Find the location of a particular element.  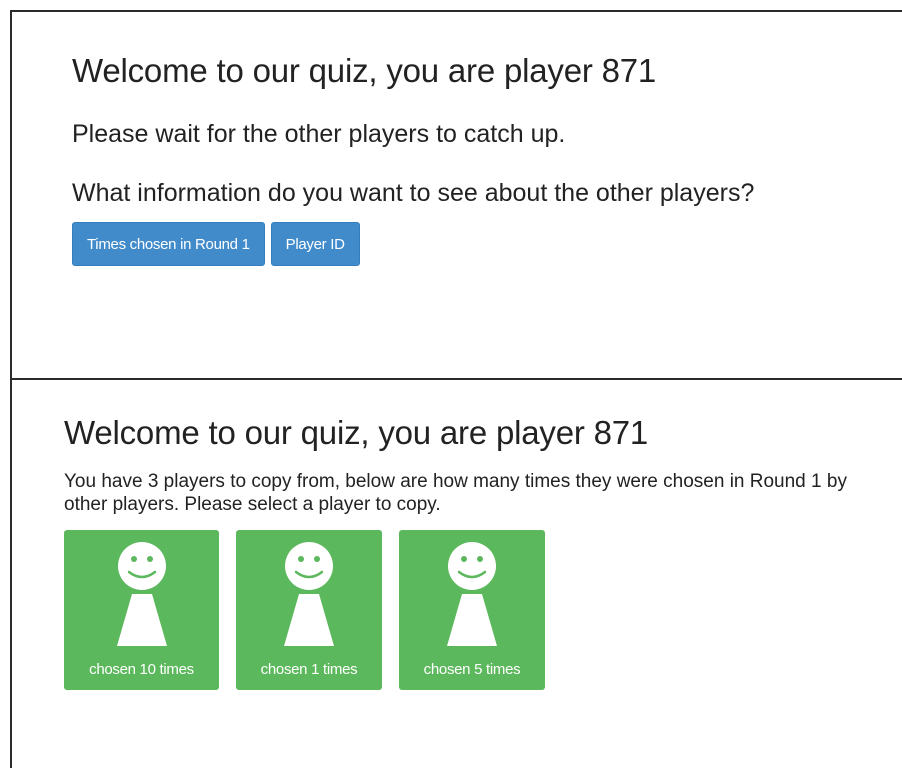

player-id-button: Player ID is located at coordinates (315, 244).